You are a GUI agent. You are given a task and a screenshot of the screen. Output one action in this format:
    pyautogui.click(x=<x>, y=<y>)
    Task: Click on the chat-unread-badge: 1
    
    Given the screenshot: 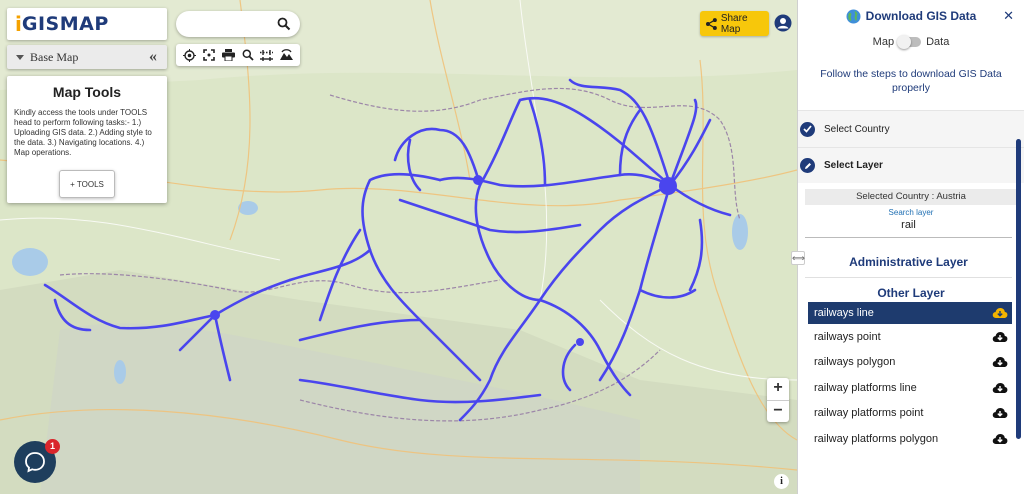 What is the action you would take?
    pyautogui.click(x=52, y=446)
    